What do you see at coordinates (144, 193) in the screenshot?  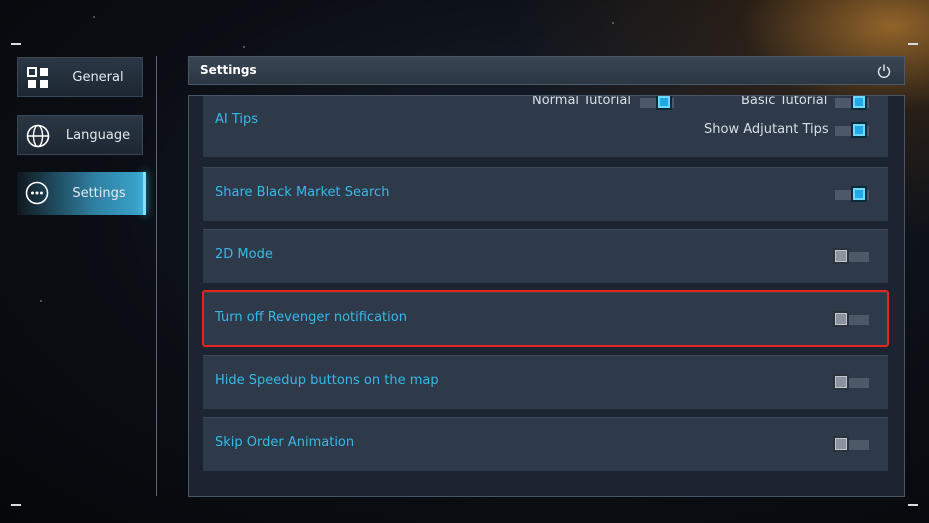 I see `active-indicator` at bounding box center [144, 193].